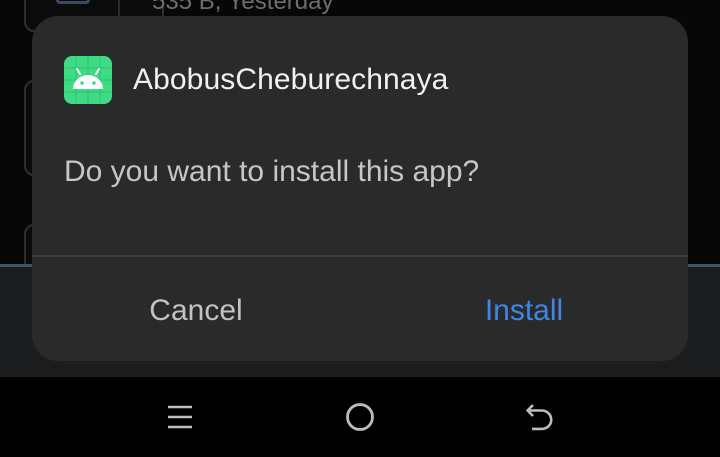 The height and width of the screenshot is (457, 720). What do you see at coordinates (243, 7) in the screenshot?
I see `background-item-details: 535 B, Yesterday` at bounding box center [243, 7].